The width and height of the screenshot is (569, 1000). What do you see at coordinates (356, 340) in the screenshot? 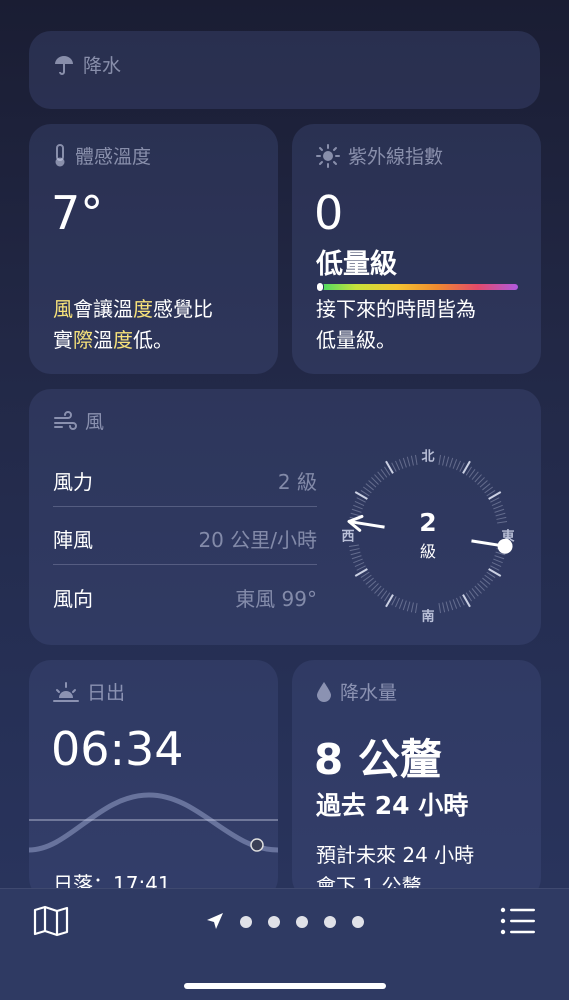
I see `uv-desc-line2: 低量級。` at bounding box center [356, 340].